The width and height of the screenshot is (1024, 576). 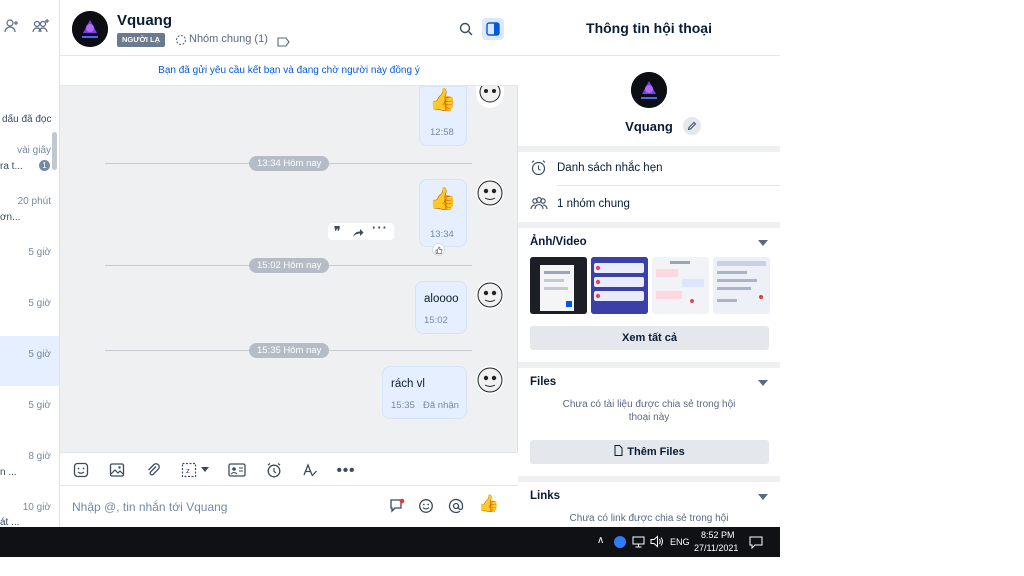 I want to click on emoji-icon, so click(x=426, y=508).